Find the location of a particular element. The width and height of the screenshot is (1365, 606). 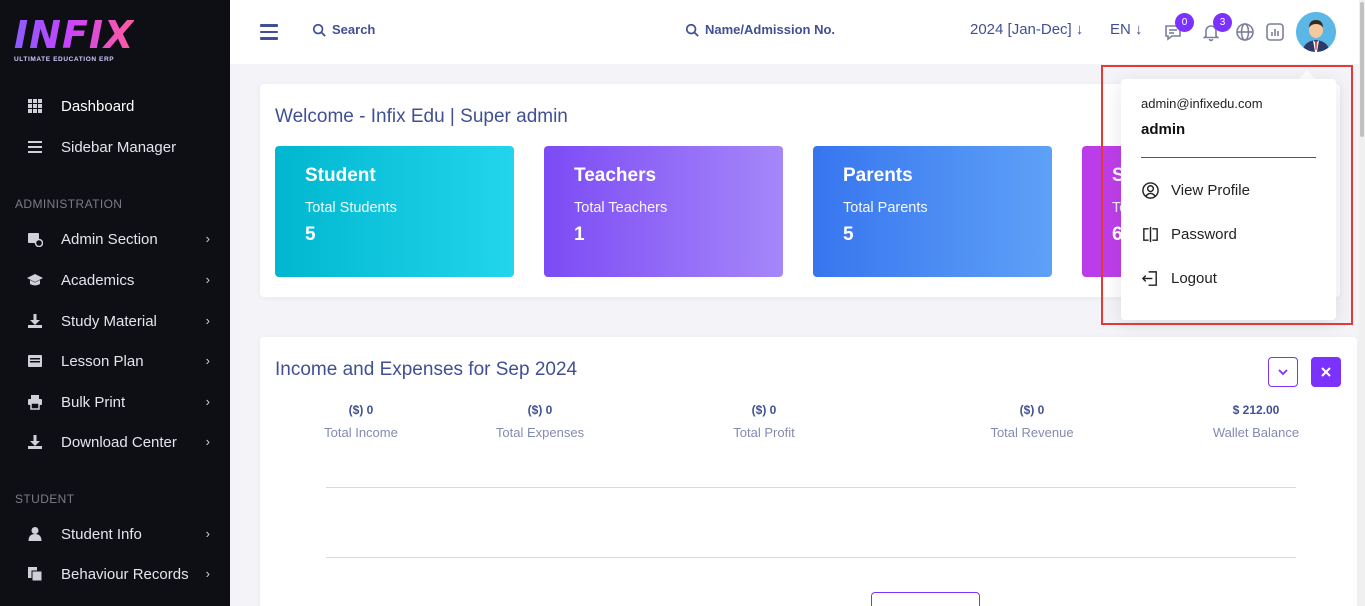

academic-year-value: 2024 [Jan-Dec] is located at coordinates (1021, 29).